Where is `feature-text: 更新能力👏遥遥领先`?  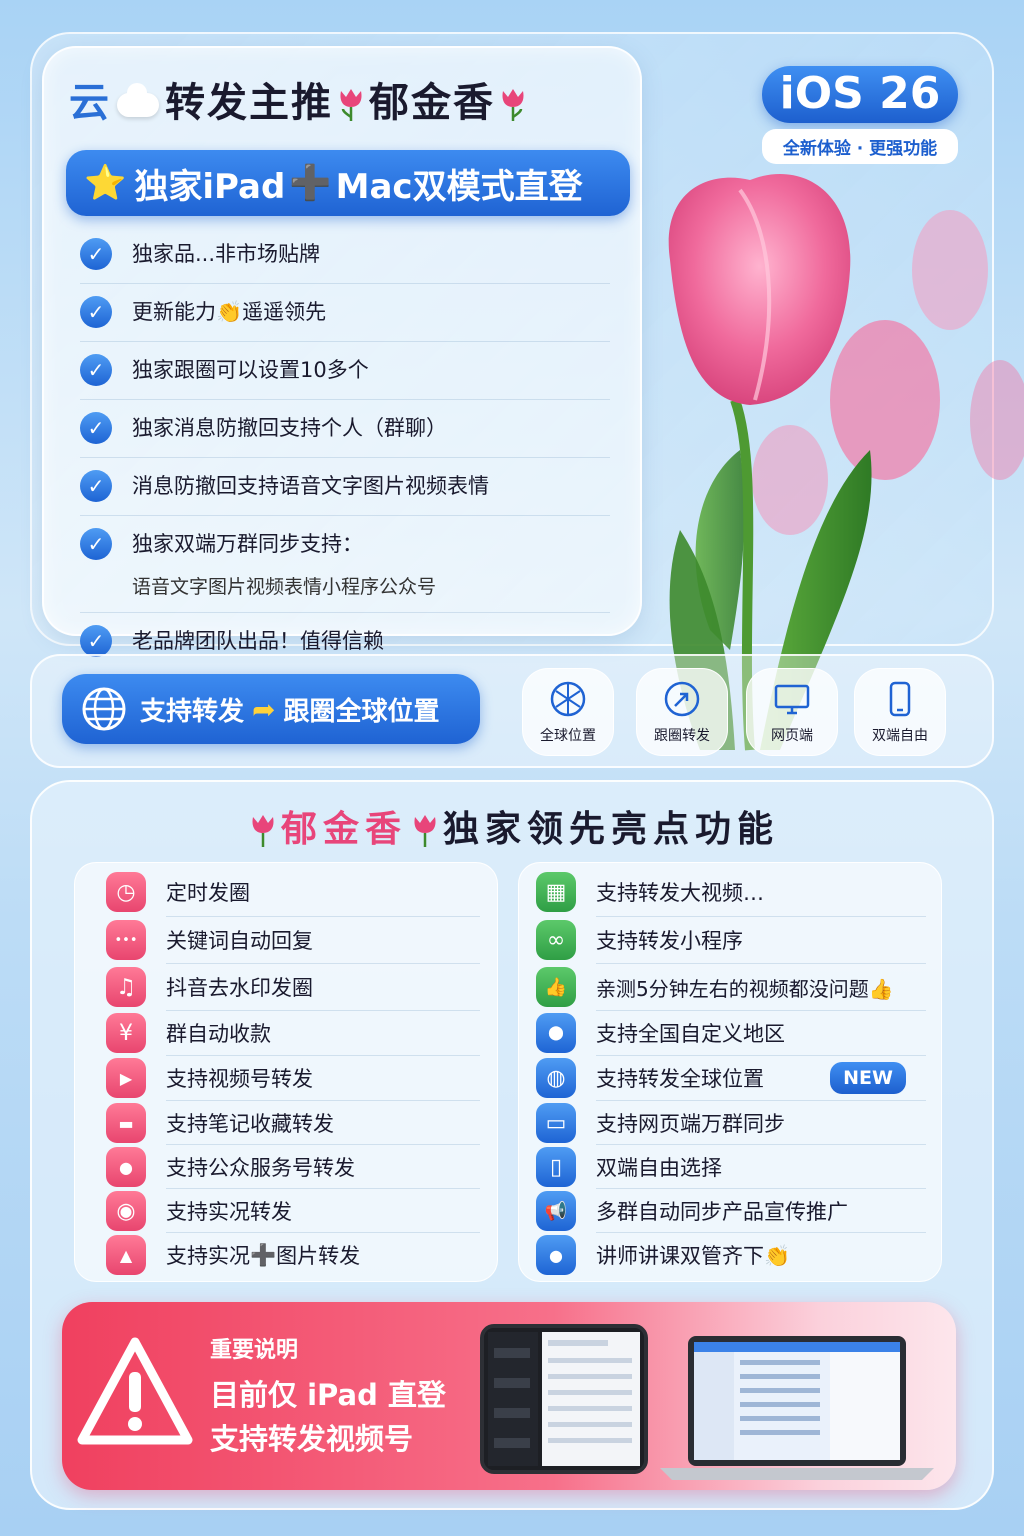
feature-text: 更新能力👏遥遥领先 is located at coordinates (229, 312).